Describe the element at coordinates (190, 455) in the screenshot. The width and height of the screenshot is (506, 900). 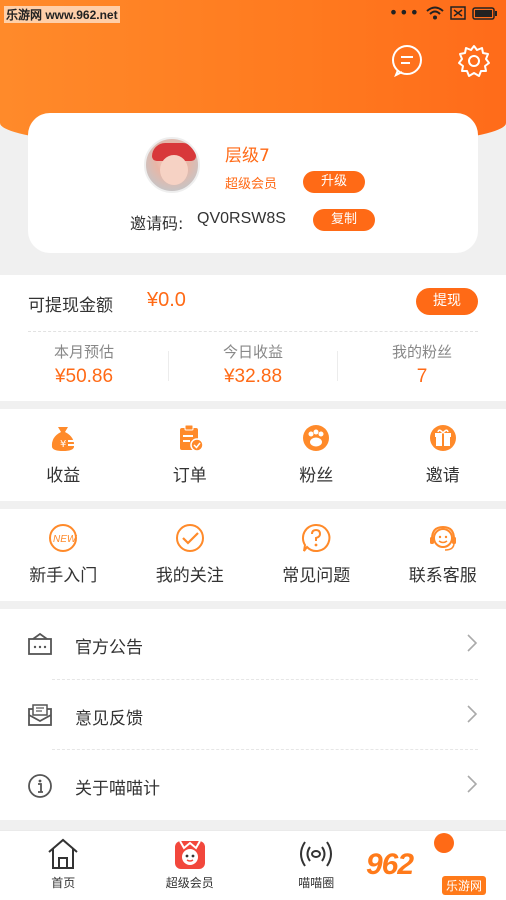
I see `grid-item-orders: 订单` at that location.